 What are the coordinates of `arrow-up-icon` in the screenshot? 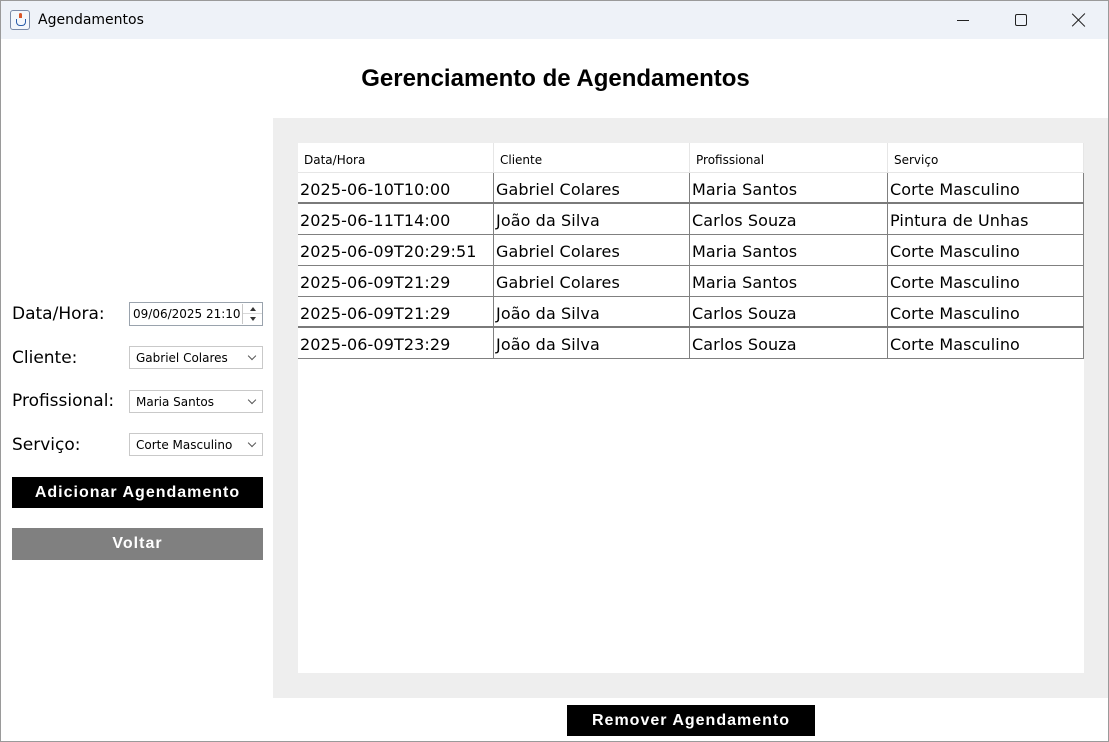 It's located at (252, 308).